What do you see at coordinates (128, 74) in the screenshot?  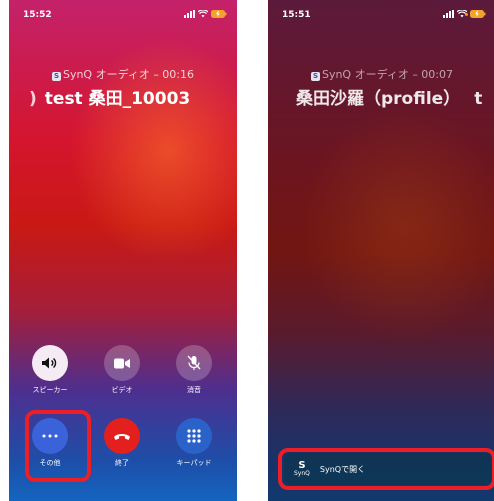 I see `call-info-text: SynQ オーディオ – 00:16` at bounding box center [128, 74].